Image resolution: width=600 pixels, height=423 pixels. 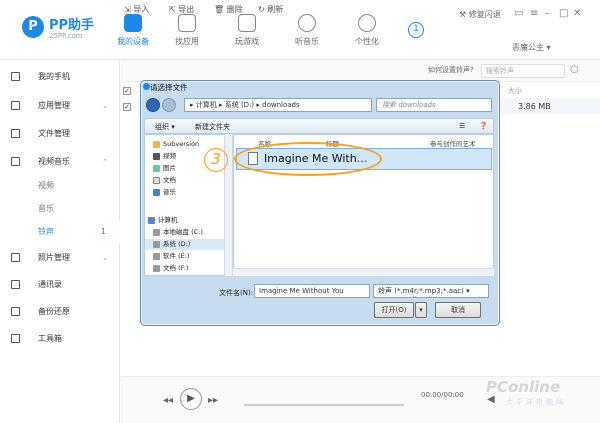 What do you see at coordinates (307, 23) in the screenshot?
I see `headphone-icon` at bounding box center [307, 23].